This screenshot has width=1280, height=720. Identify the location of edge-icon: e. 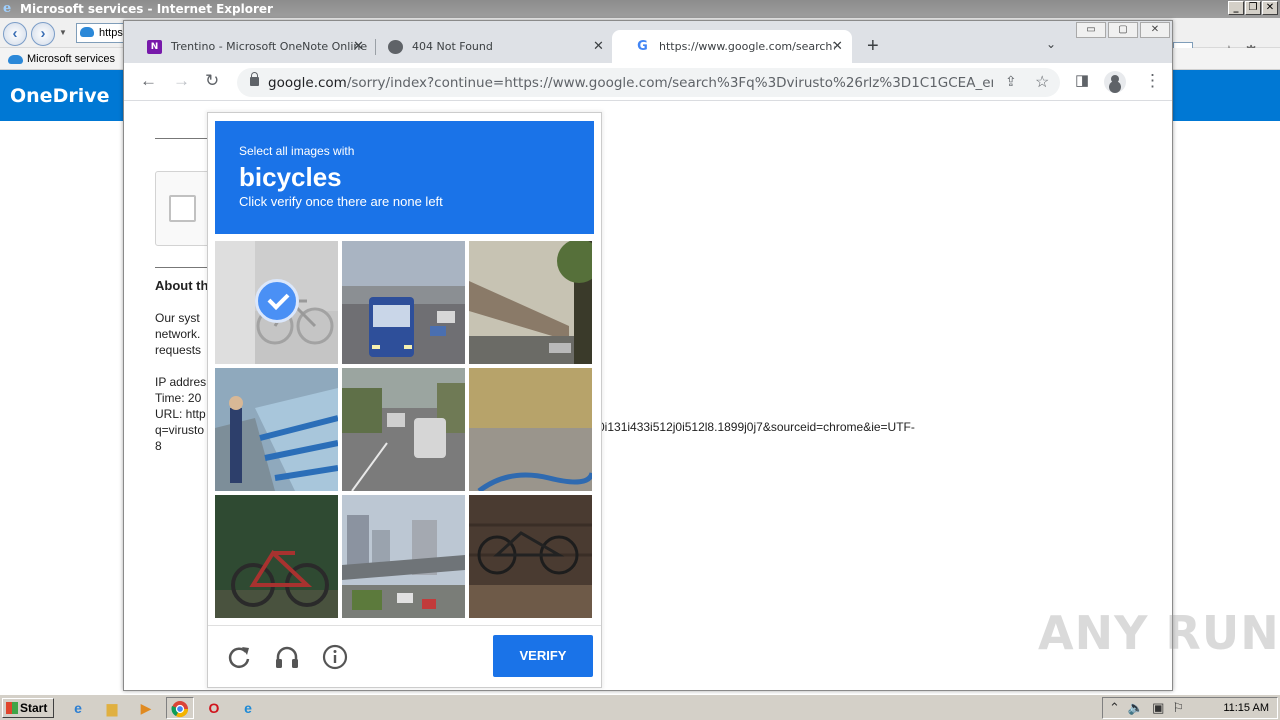
(248, 708).